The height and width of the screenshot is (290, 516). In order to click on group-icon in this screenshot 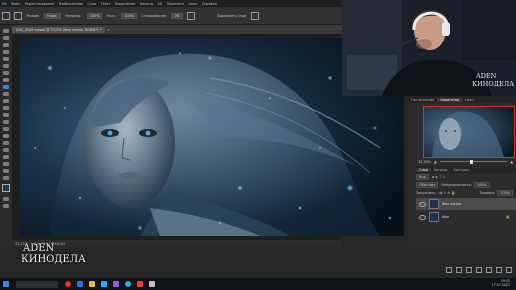, I will do `click(489, 270)`.